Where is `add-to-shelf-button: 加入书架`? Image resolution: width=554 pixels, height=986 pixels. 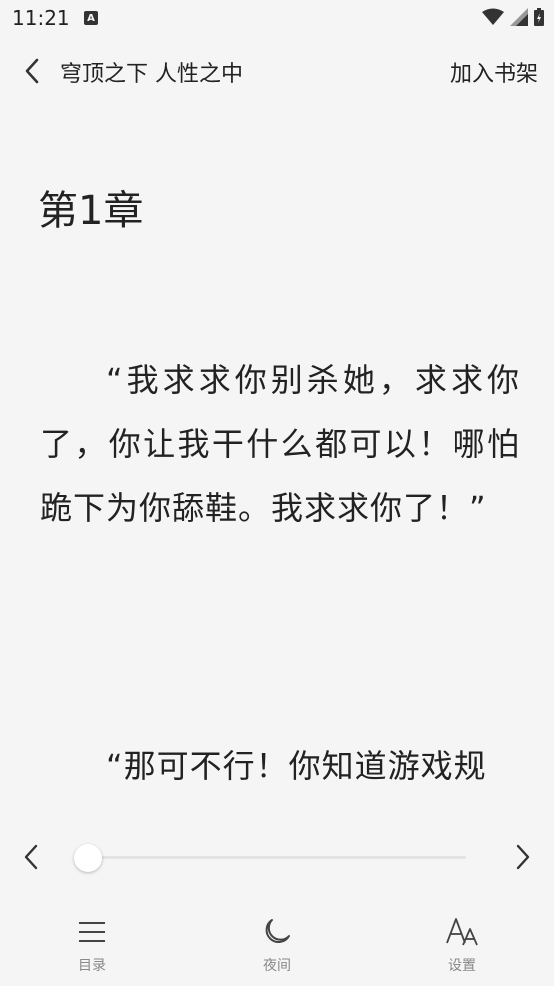
add-to-shelf-button: 加入书架 is located at coordinates (494, 72).